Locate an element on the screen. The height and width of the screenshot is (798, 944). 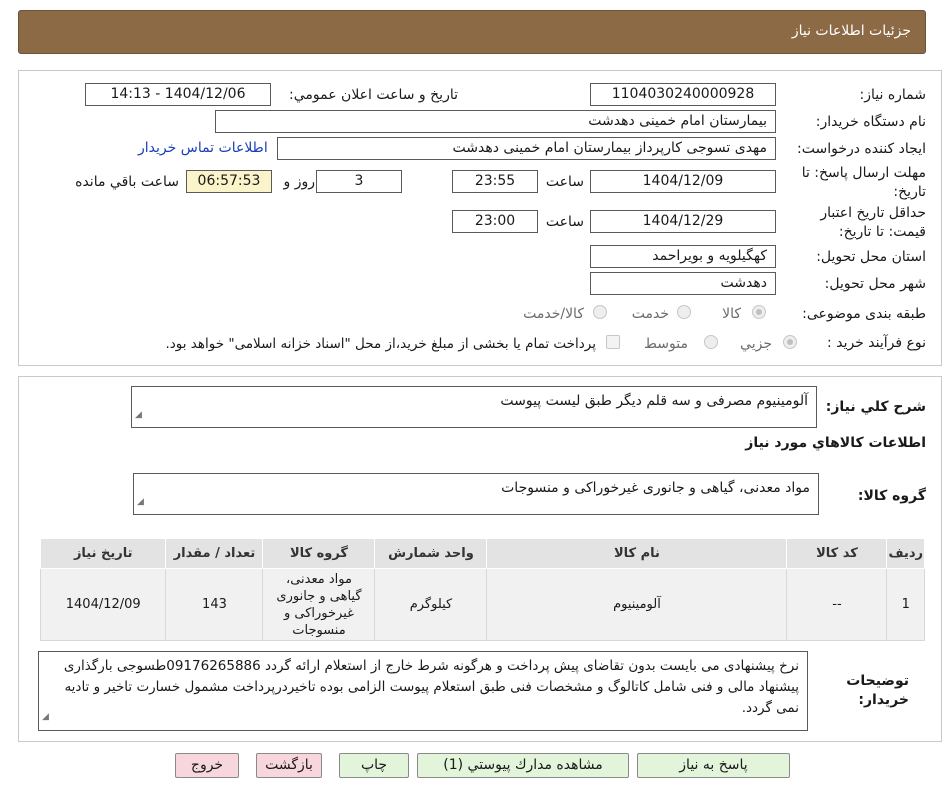
deadline-time-label: ساعت is located at coordinates (564, 182).